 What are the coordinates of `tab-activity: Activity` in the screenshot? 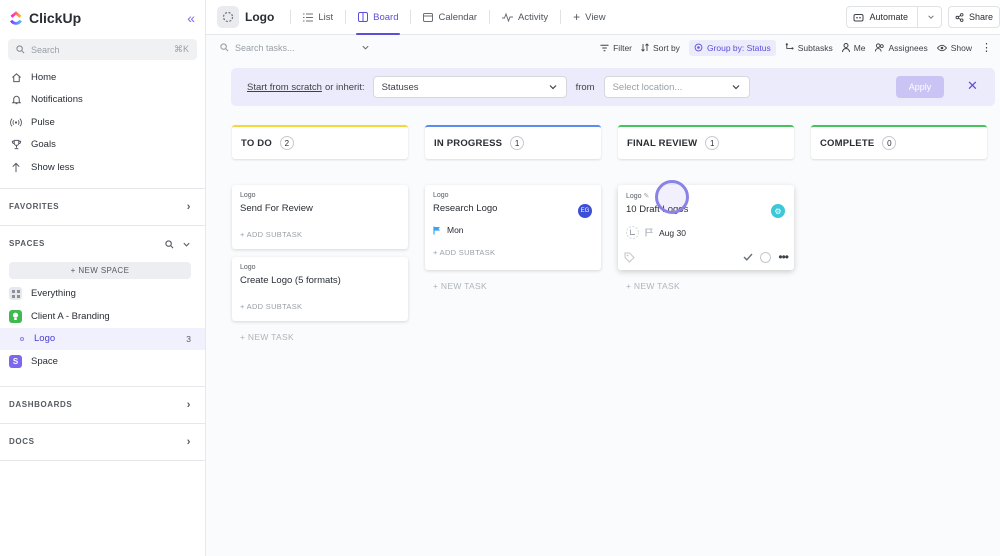 It's located at (525, 17).